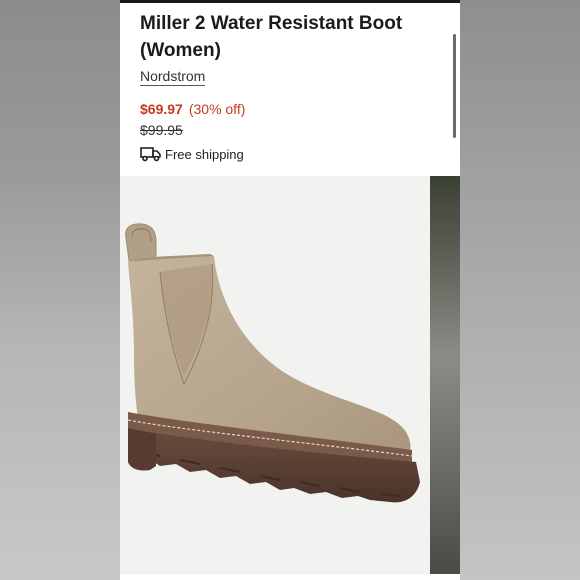  I want to click on top-bar, so click(290, 1).